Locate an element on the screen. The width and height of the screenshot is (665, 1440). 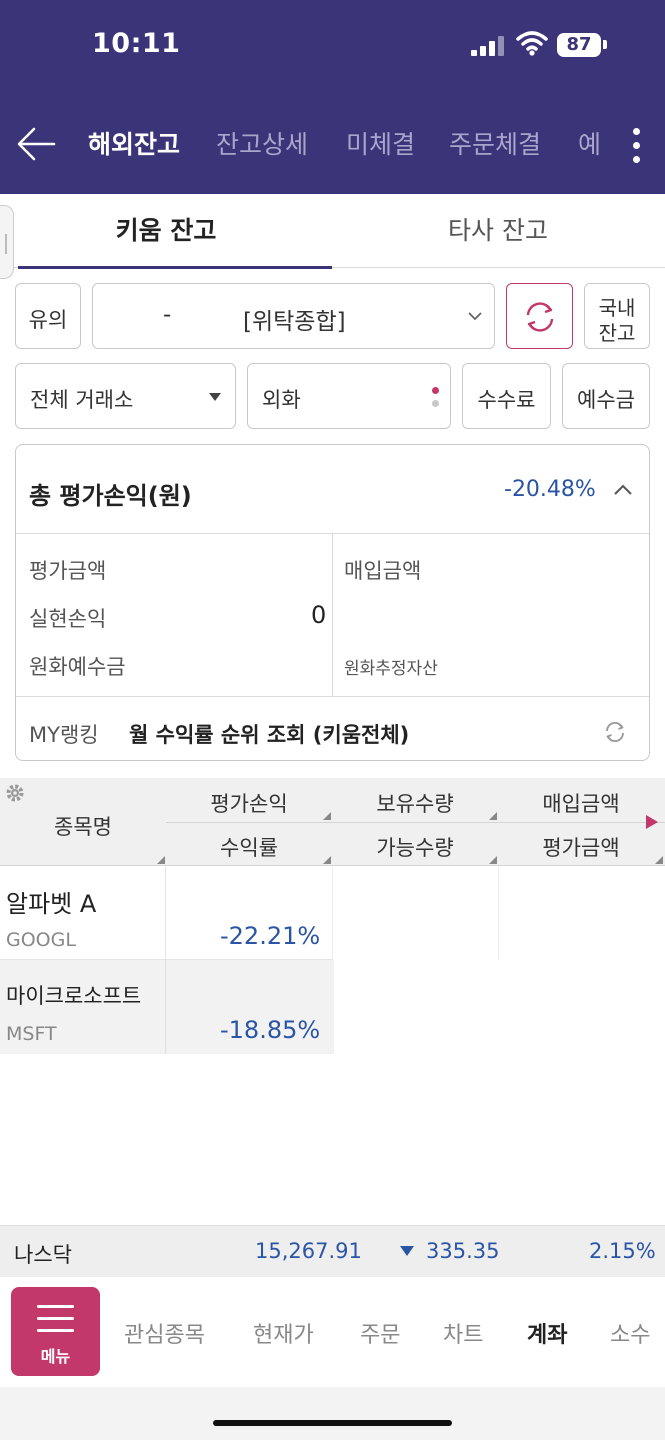
nav-order: 주문 is located at coordinates (380, 1333).